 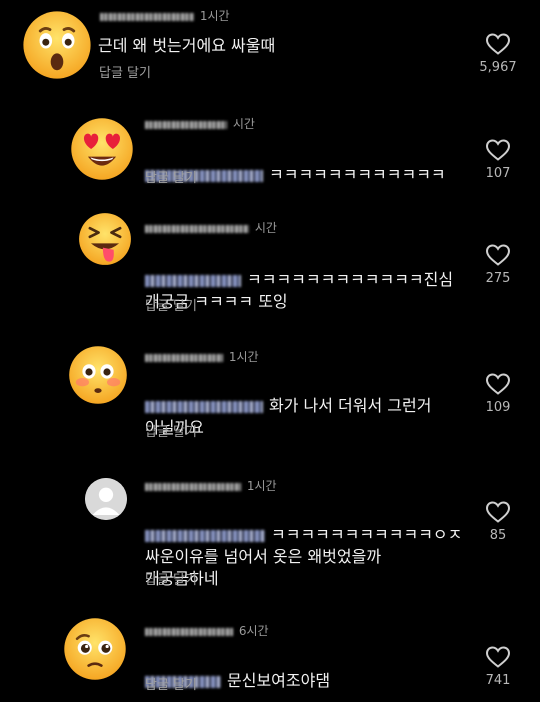 I want to click on avatar-astonished-face, so click(x=57, y=45).